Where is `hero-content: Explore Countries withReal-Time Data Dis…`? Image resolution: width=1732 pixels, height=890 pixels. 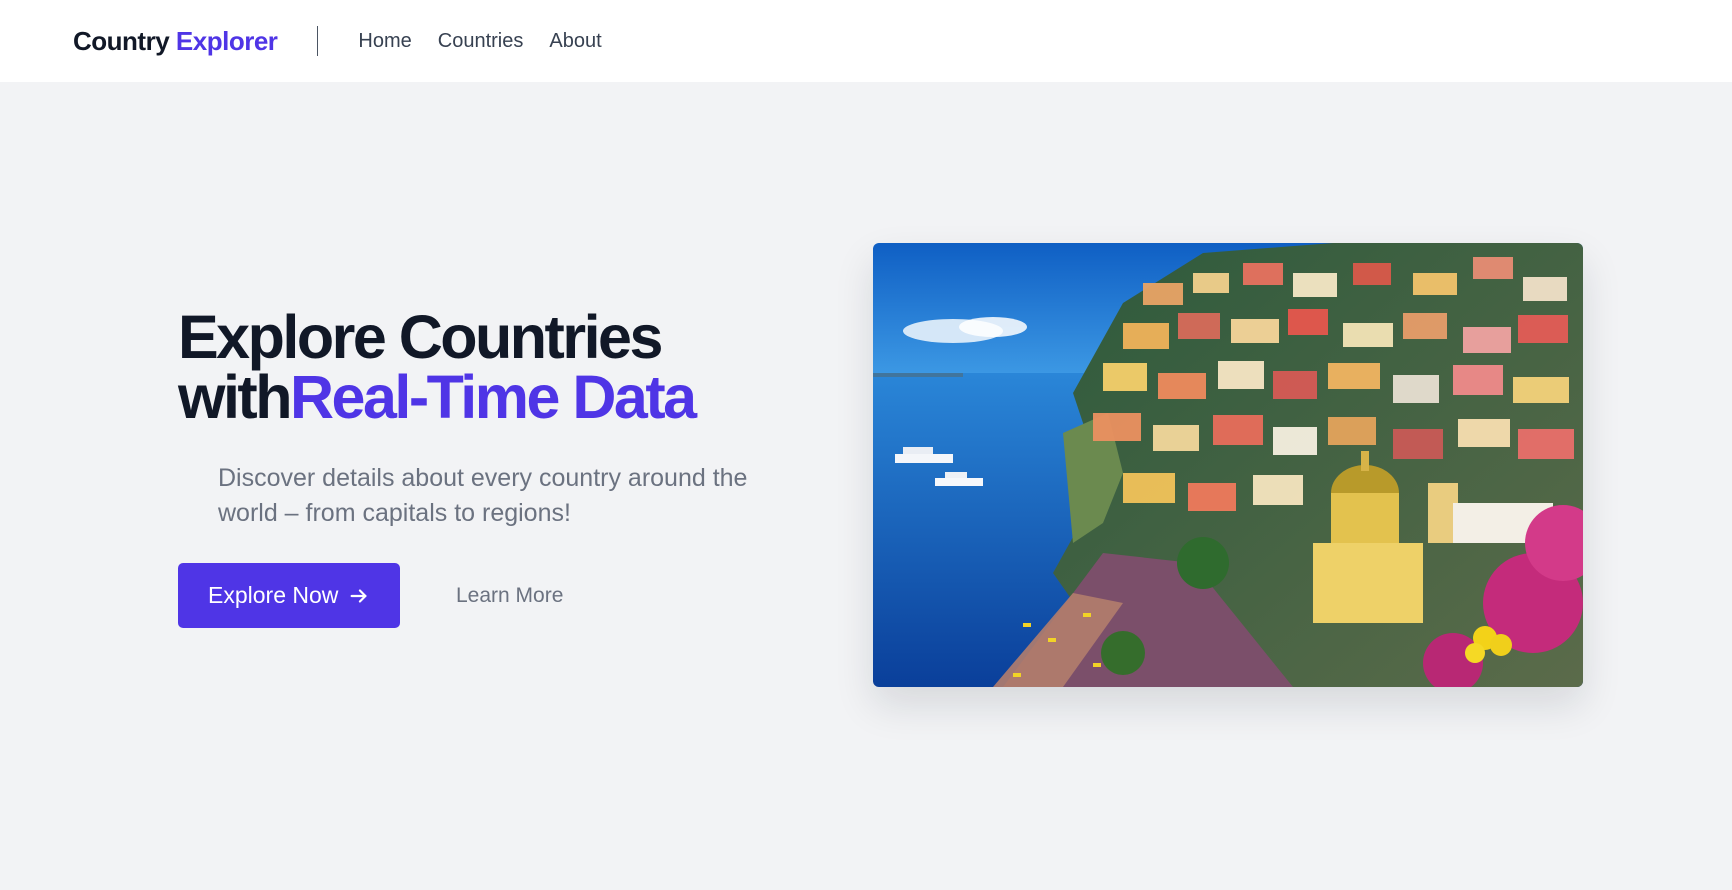
hero-content: Explore Countries withReal-Time Data Dis… is located at coordinates (488, 467).